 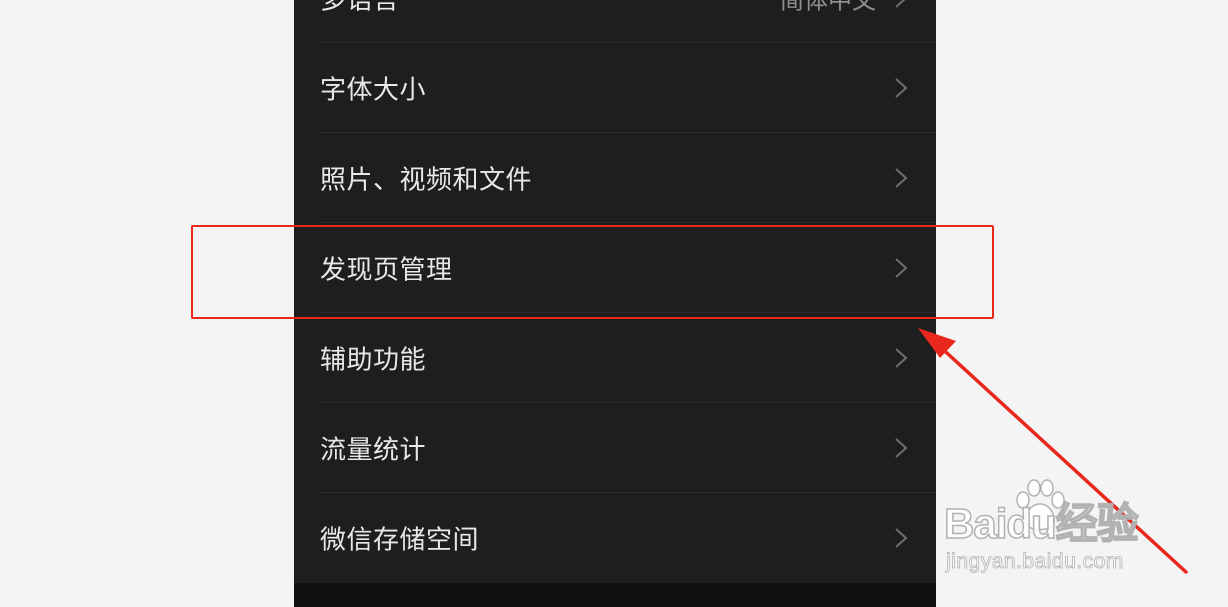 I want to click on watermark-url: jingyan.baidu.com, so click(x=1035, y=562).